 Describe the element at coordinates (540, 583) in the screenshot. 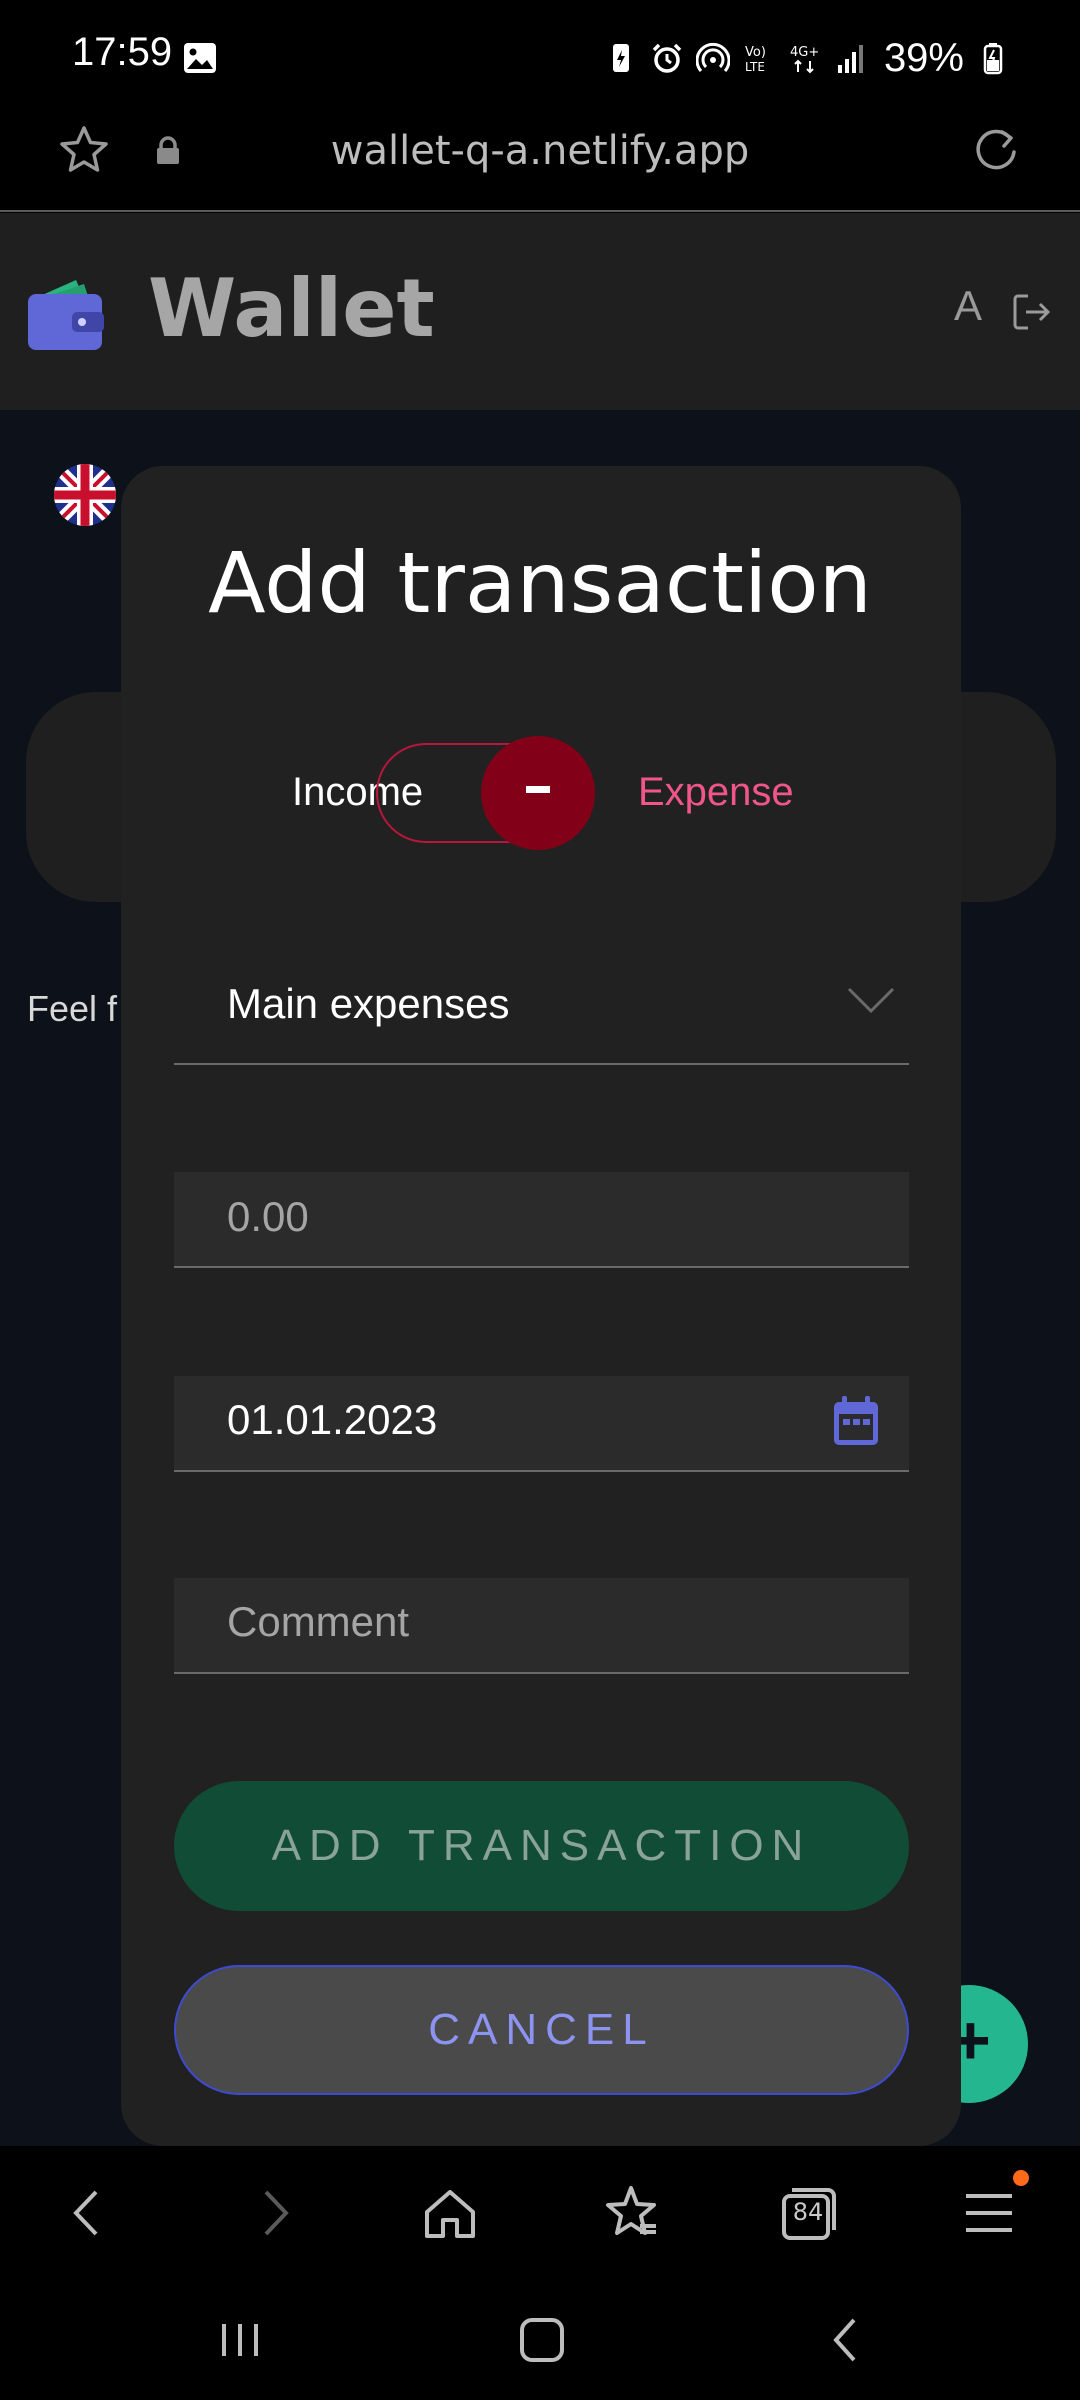

I see `modal-title: Add transaction` at that location.